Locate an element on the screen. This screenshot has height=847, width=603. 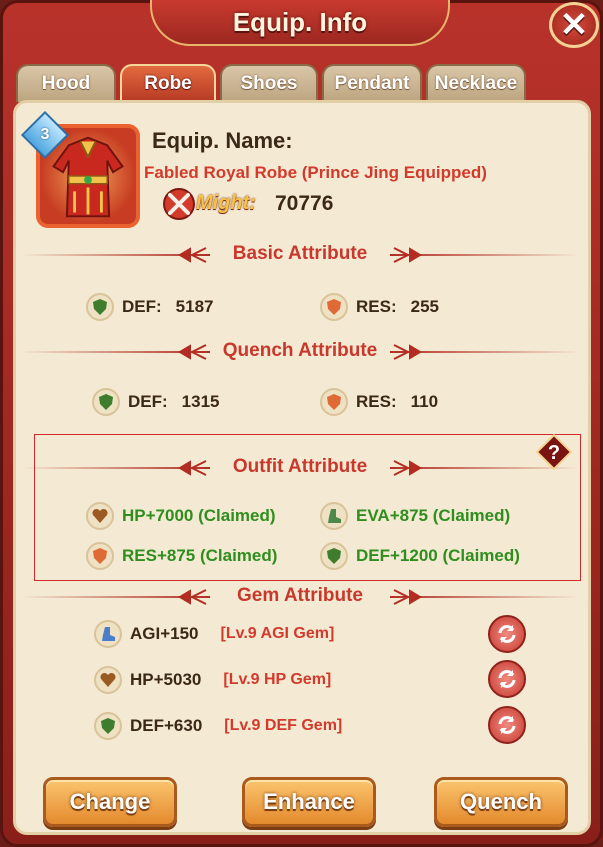
crossed-swords-icon is located at coordinates (179, 204).